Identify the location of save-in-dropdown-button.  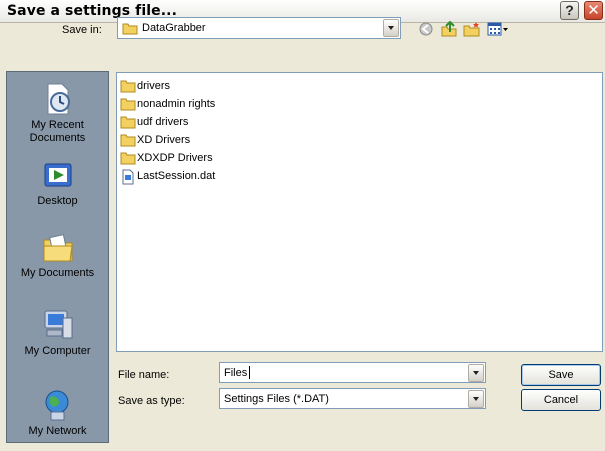
(391, 28).